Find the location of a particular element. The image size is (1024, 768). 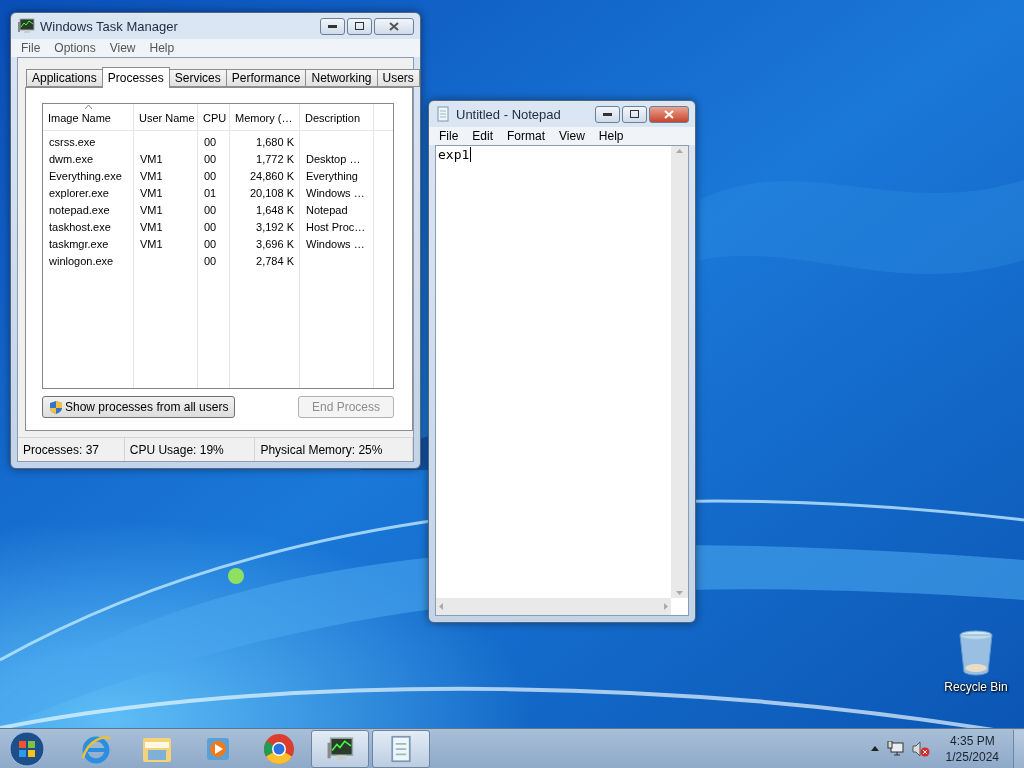

tab: Networking is located at coordinates (341, 78).